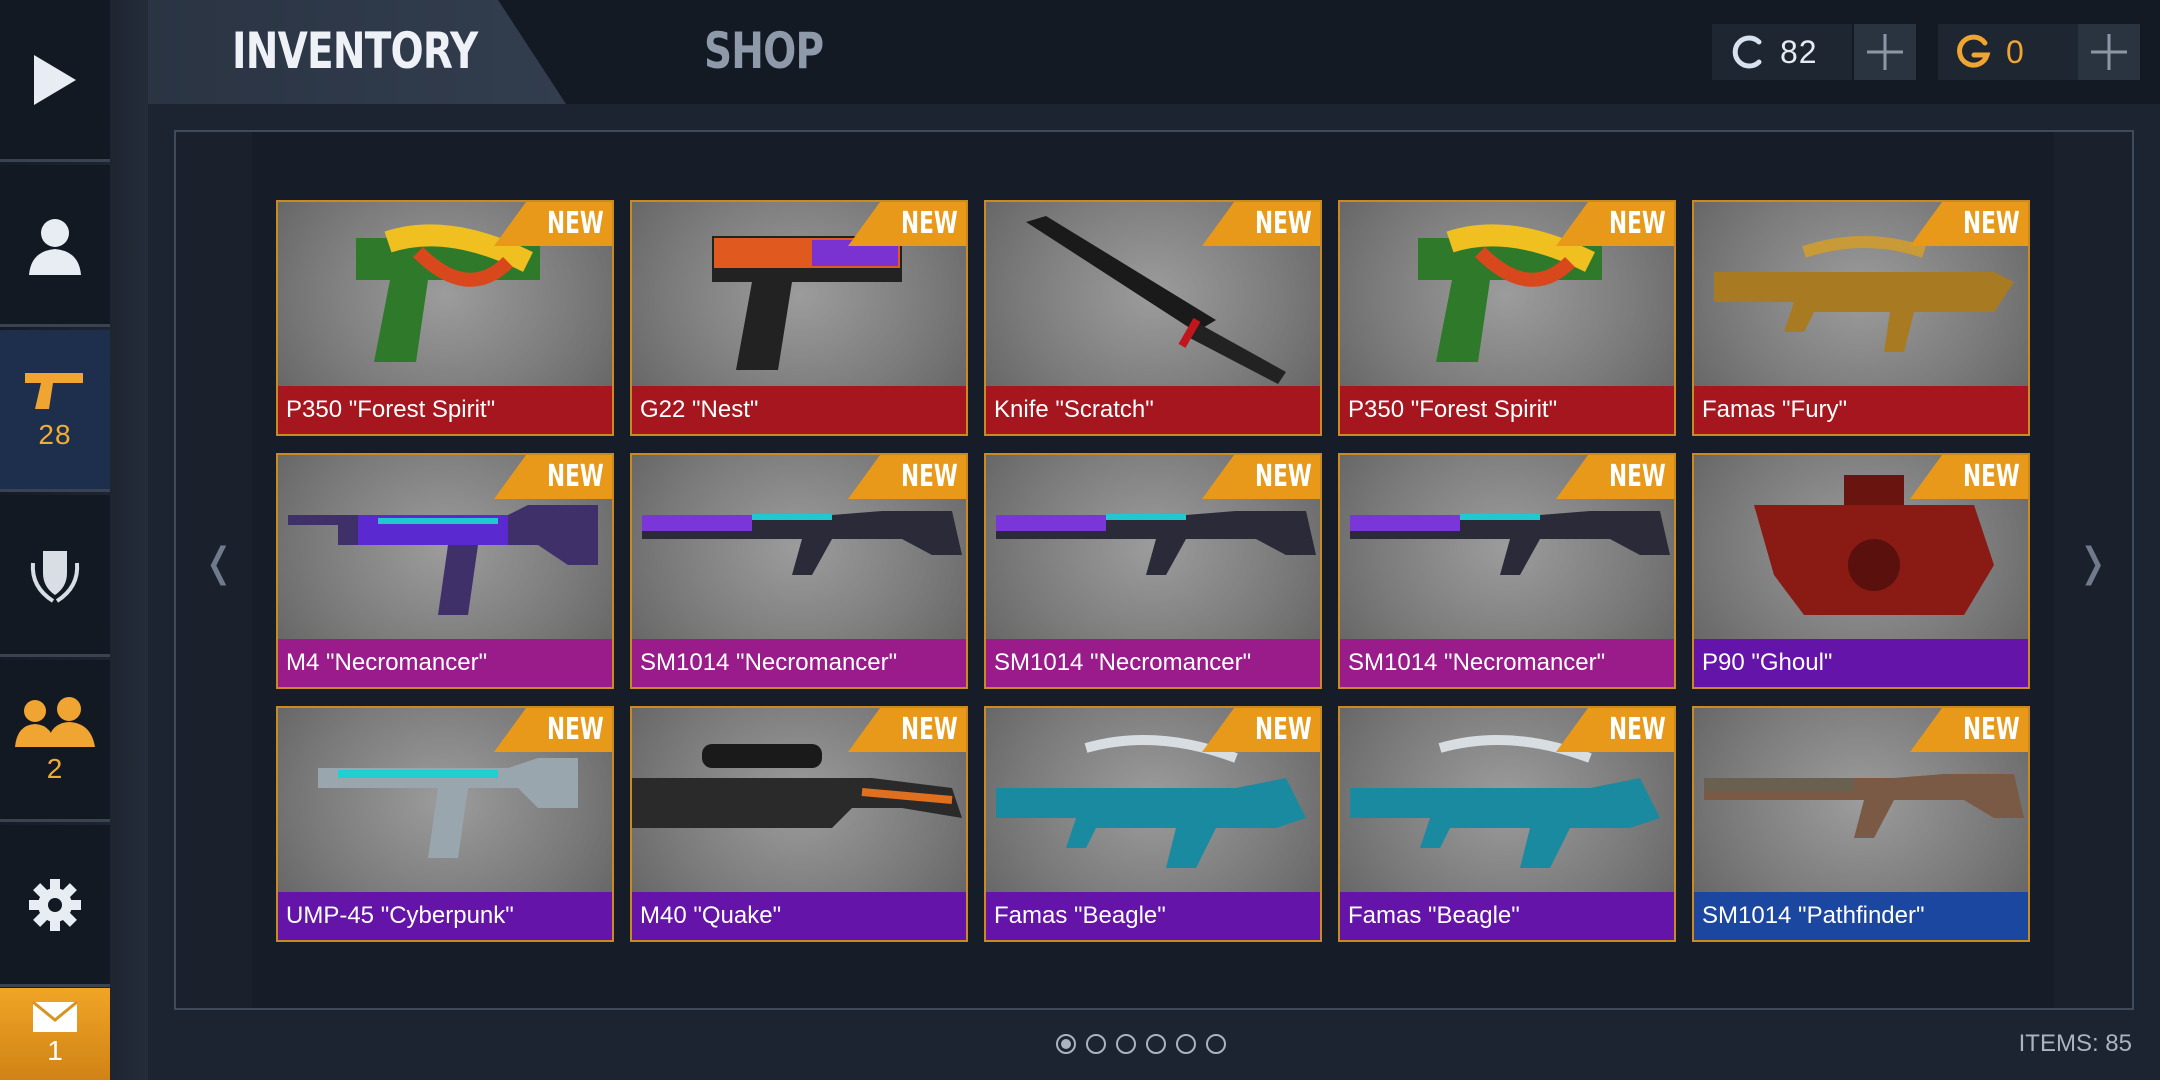 The image size is (2160, 1080). Describe the element at coordinates (1861, 916) in the screenshot. I see `item-name: SM1014 "Pathfinder"` at that location.